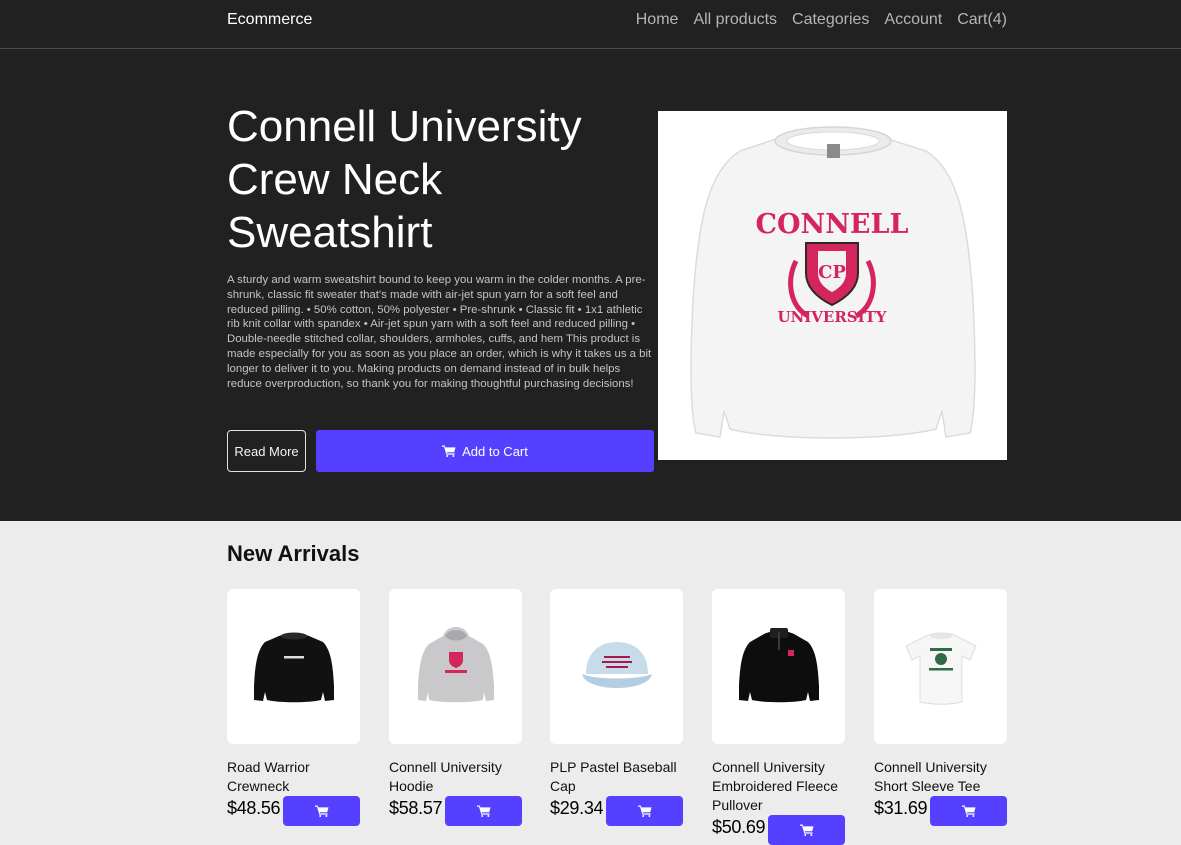  I want to click on product-card: Road Warrior Crewneck $48.56, so click(293, 707).